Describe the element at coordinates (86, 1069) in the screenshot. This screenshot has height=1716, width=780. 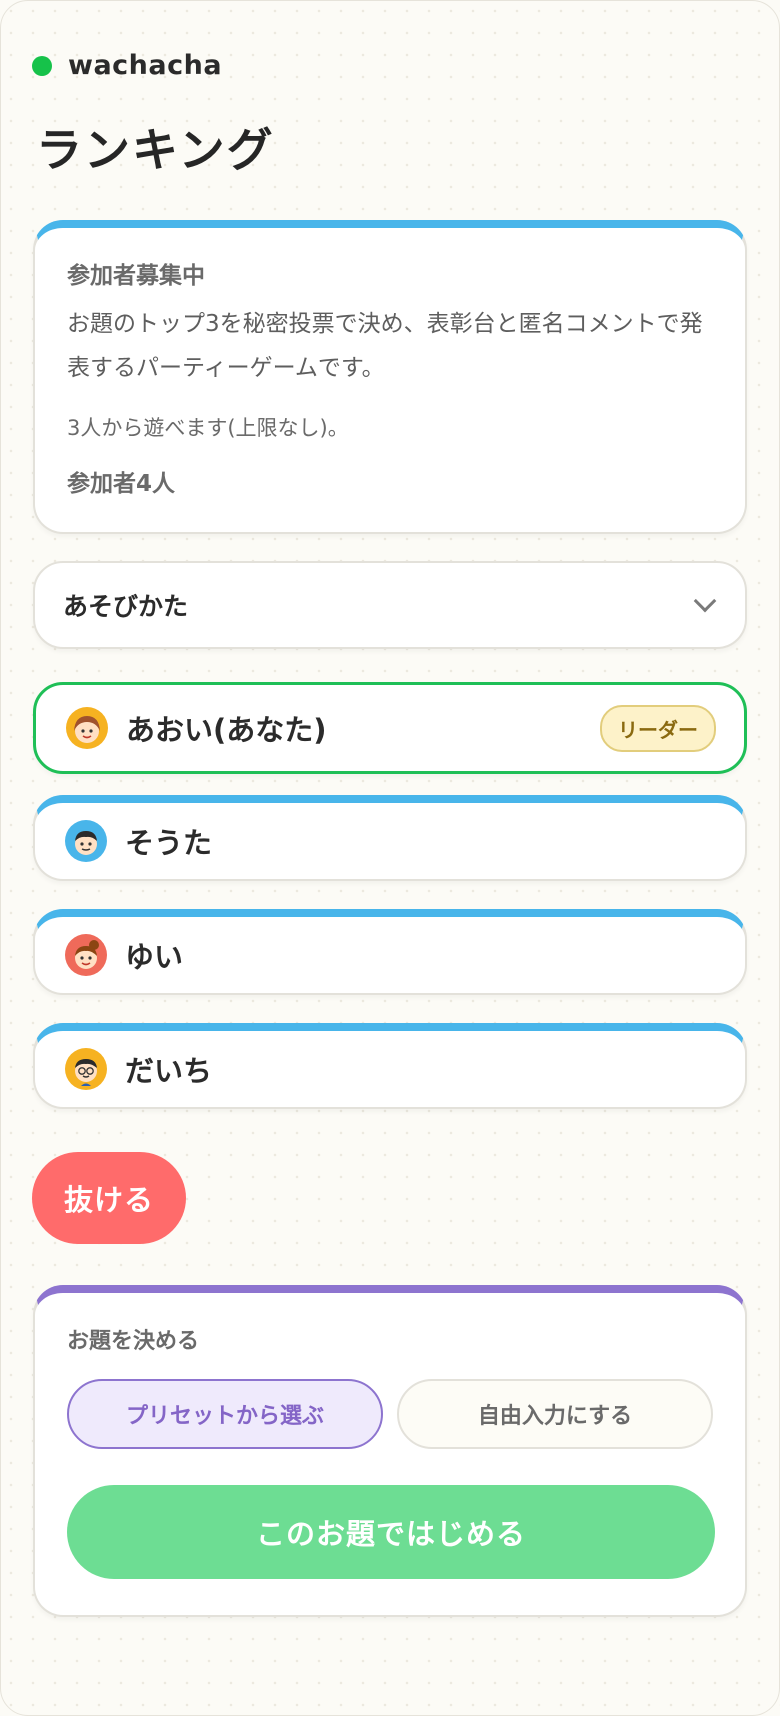
I see `boy-glasses-avatar-icon` at that location.